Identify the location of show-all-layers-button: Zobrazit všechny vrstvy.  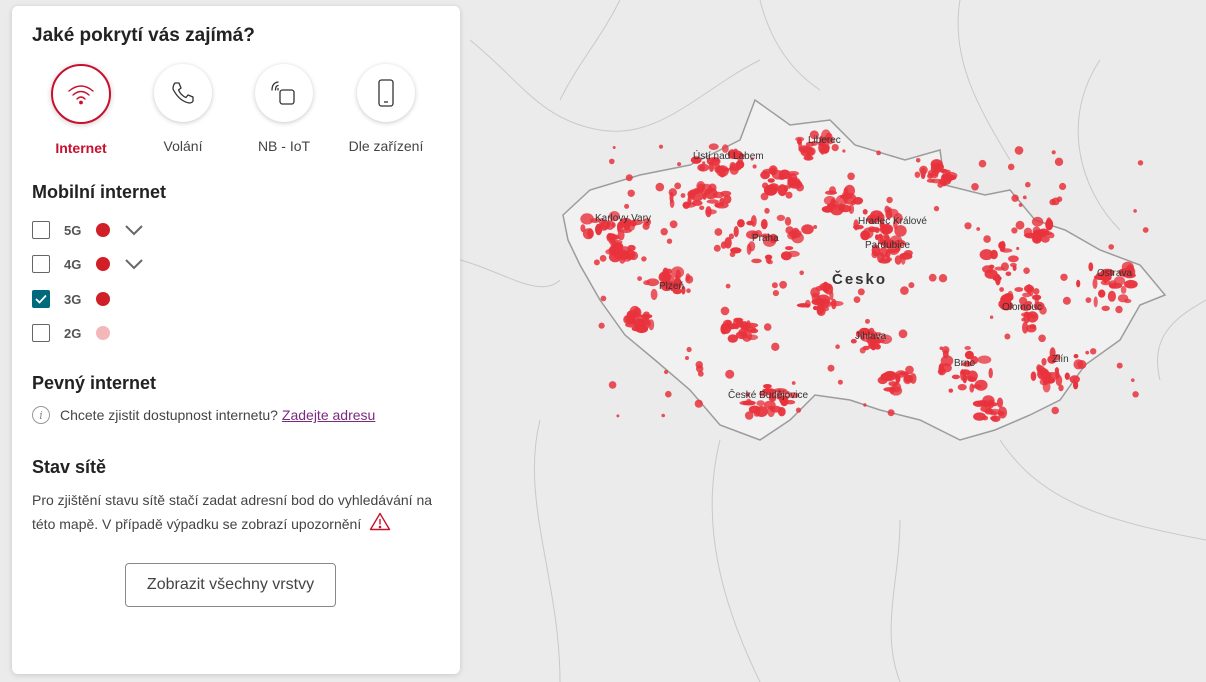
(230, 585).